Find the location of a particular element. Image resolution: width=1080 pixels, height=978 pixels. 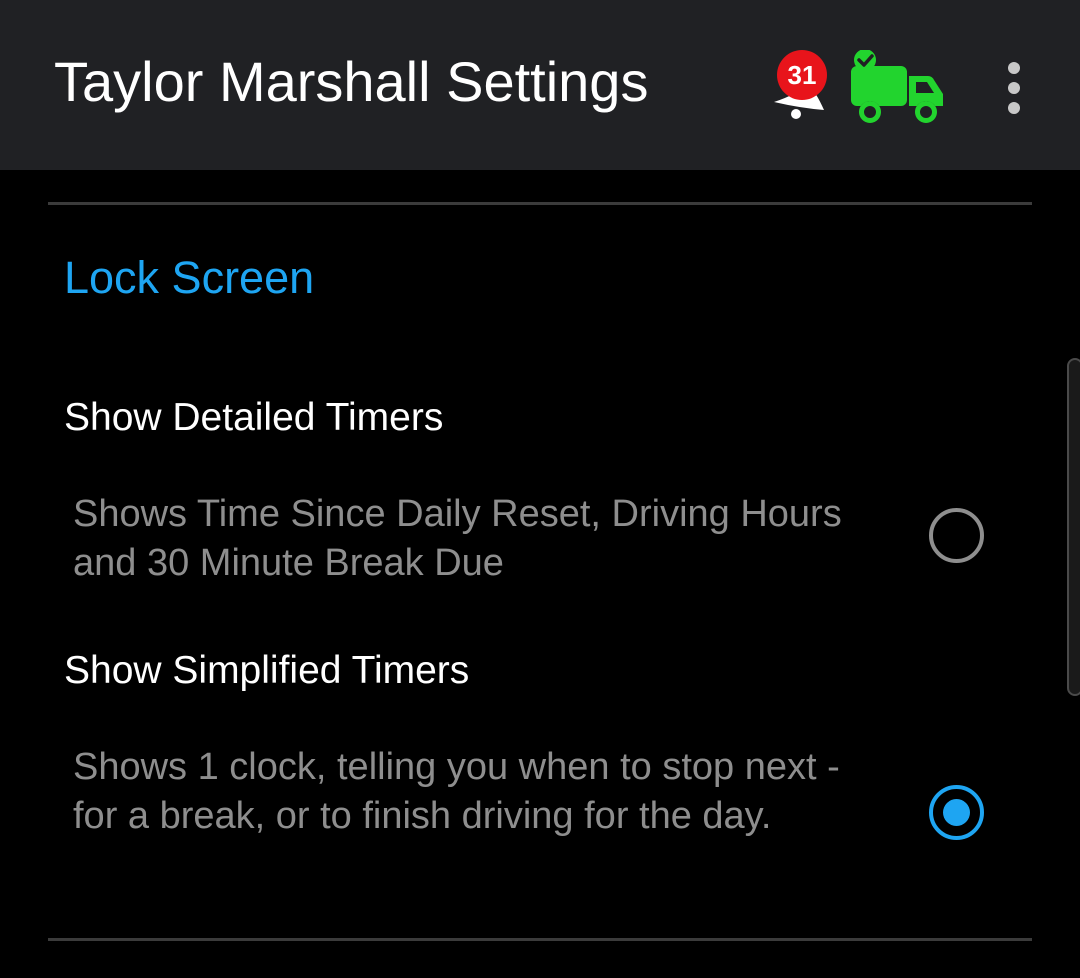

detailed-timers-radio is located at coordinates (956, 535).